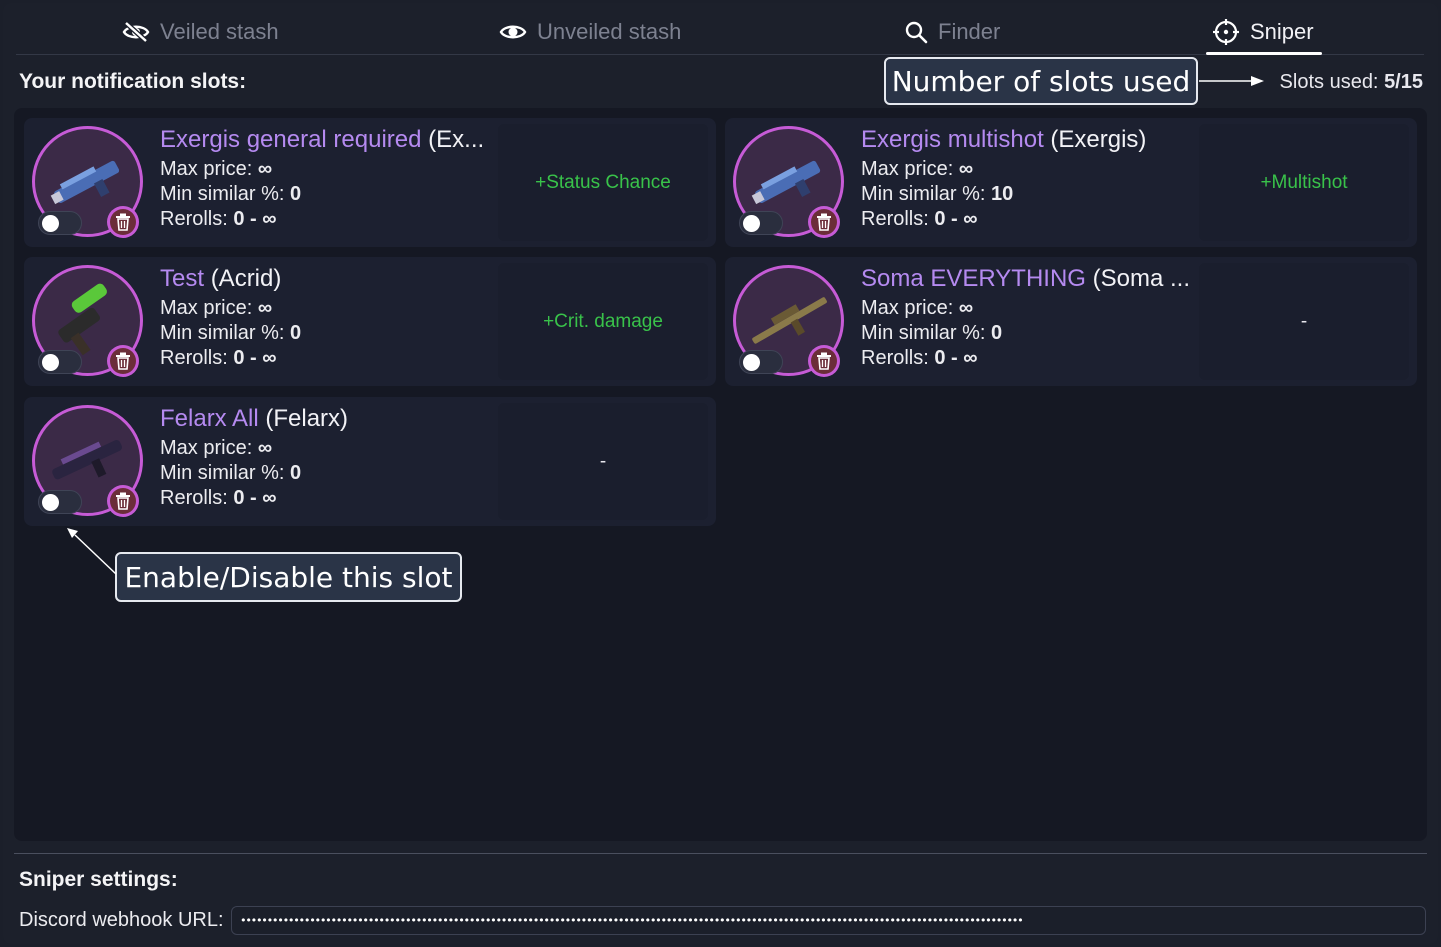 This screenshot has height=947, width=1441. What do you see at coordinates (603, 182) in the screenshot?
I see `slot-stats: +Status Chance` at bounding box center [603, 182].